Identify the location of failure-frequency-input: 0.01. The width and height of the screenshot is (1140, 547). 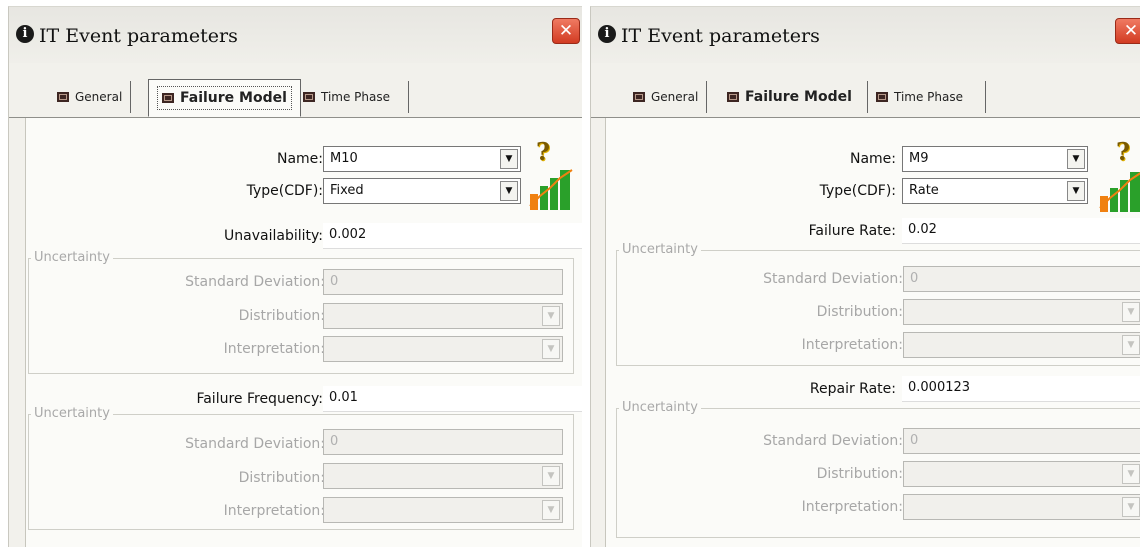
(452, 399).